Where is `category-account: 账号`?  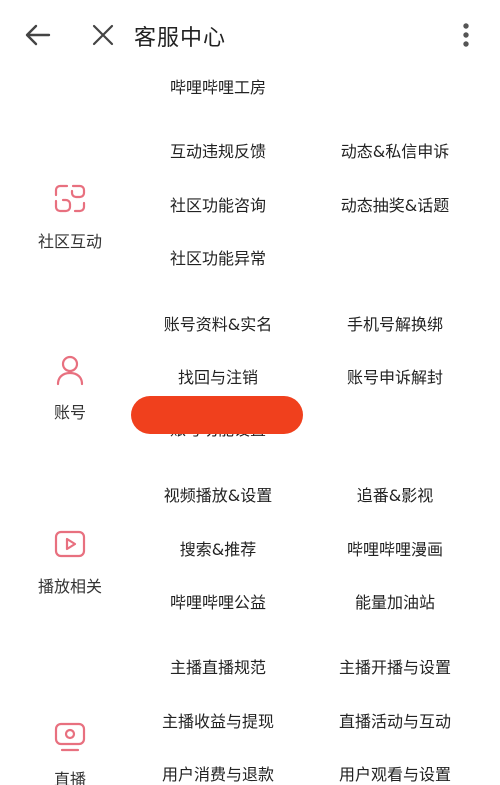 category-account: 账号 is located at coordinates (70, 388).